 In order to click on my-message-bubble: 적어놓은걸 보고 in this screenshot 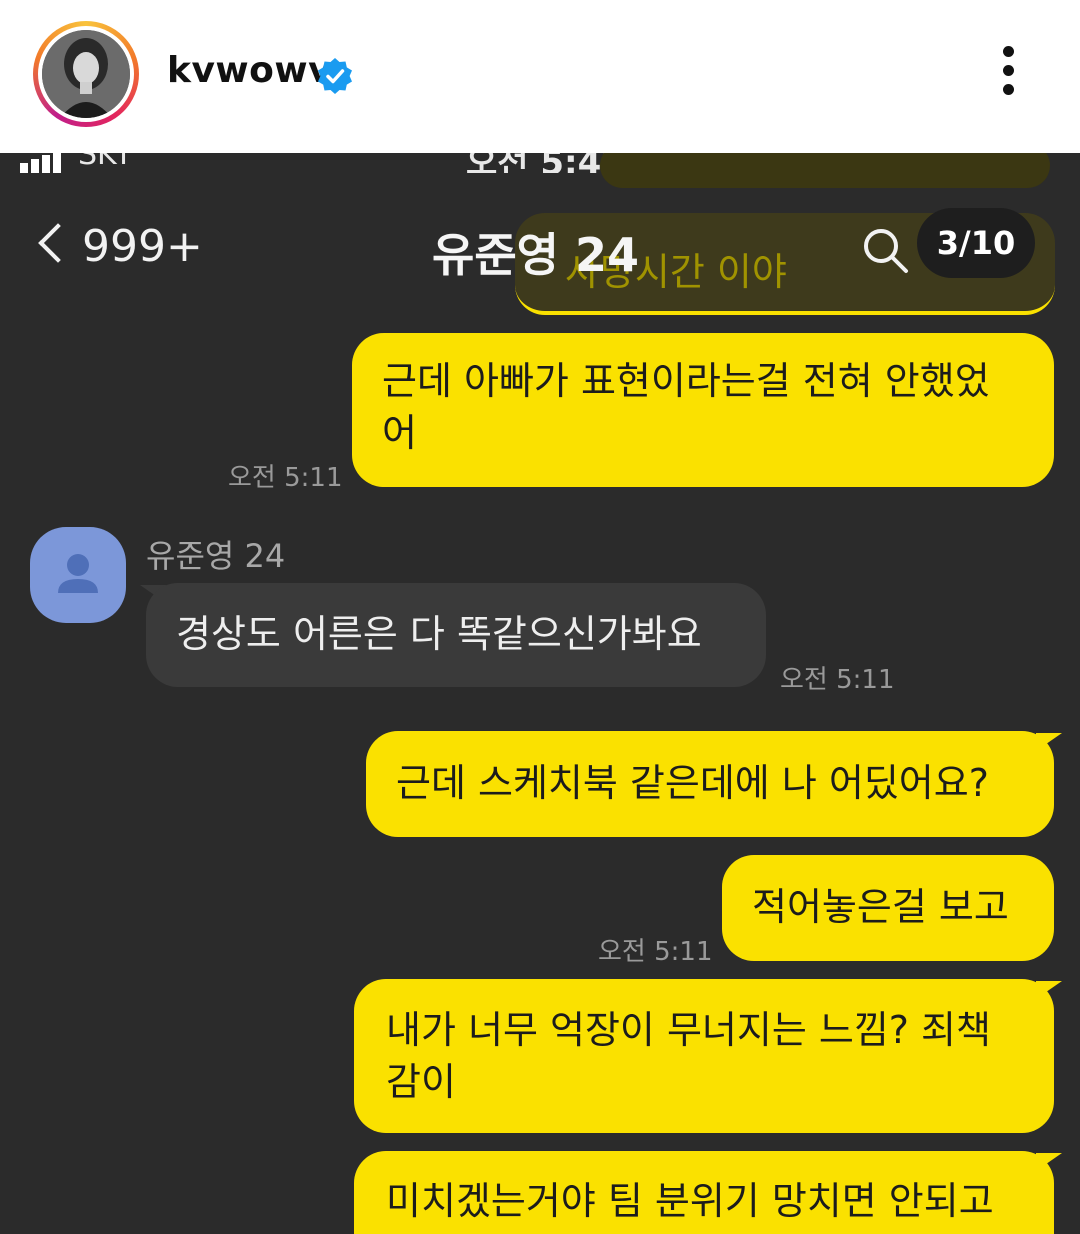, I will do `click(888, 908)`.